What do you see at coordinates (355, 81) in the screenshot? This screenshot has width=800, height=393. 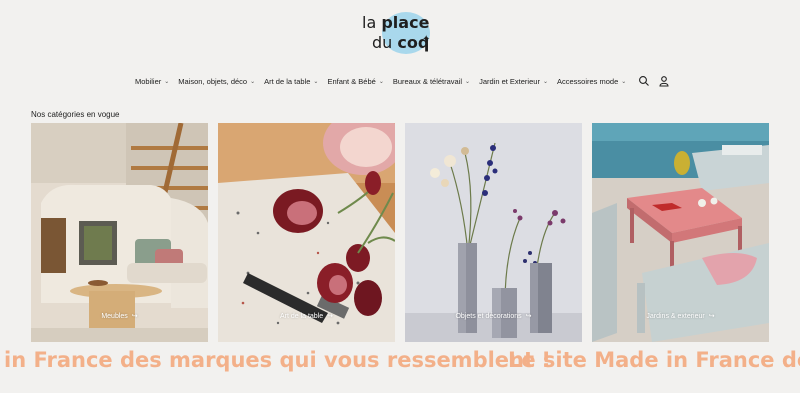 I see `nav-item-enfant-bebe: Enfant & Bébé ⌄` at bounding box center [355, 81].